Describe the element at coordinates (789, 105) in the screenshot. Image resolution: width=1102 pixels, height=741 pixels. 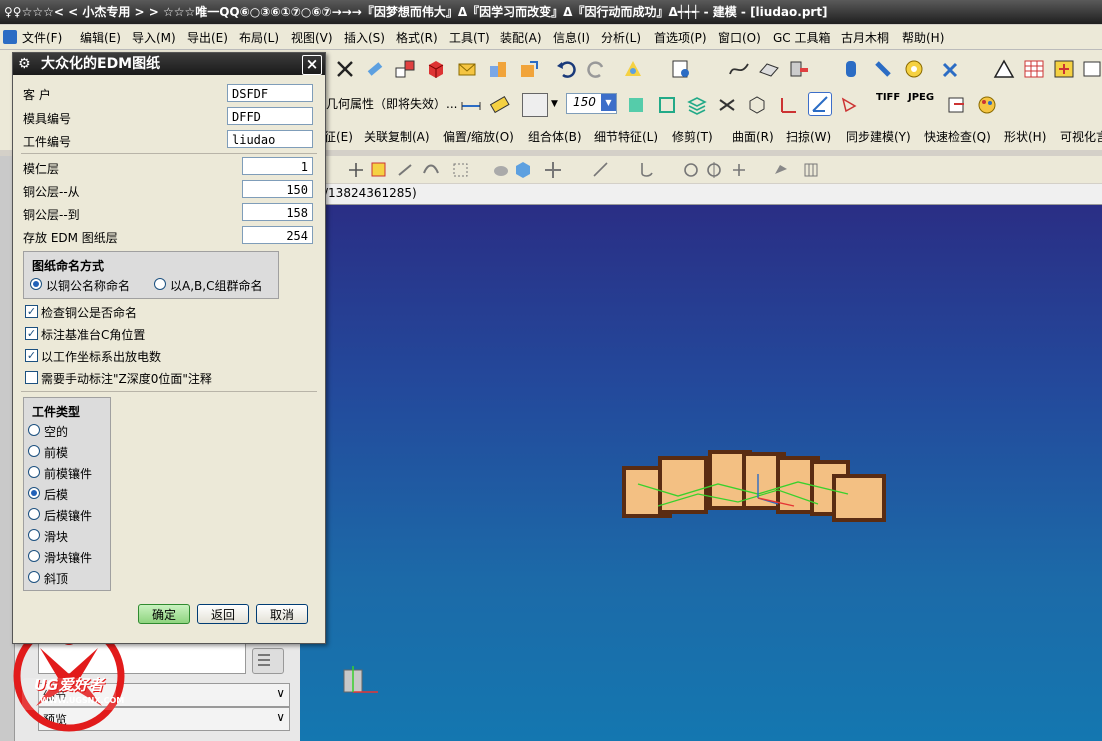
I see `wcs-icon` at that location.